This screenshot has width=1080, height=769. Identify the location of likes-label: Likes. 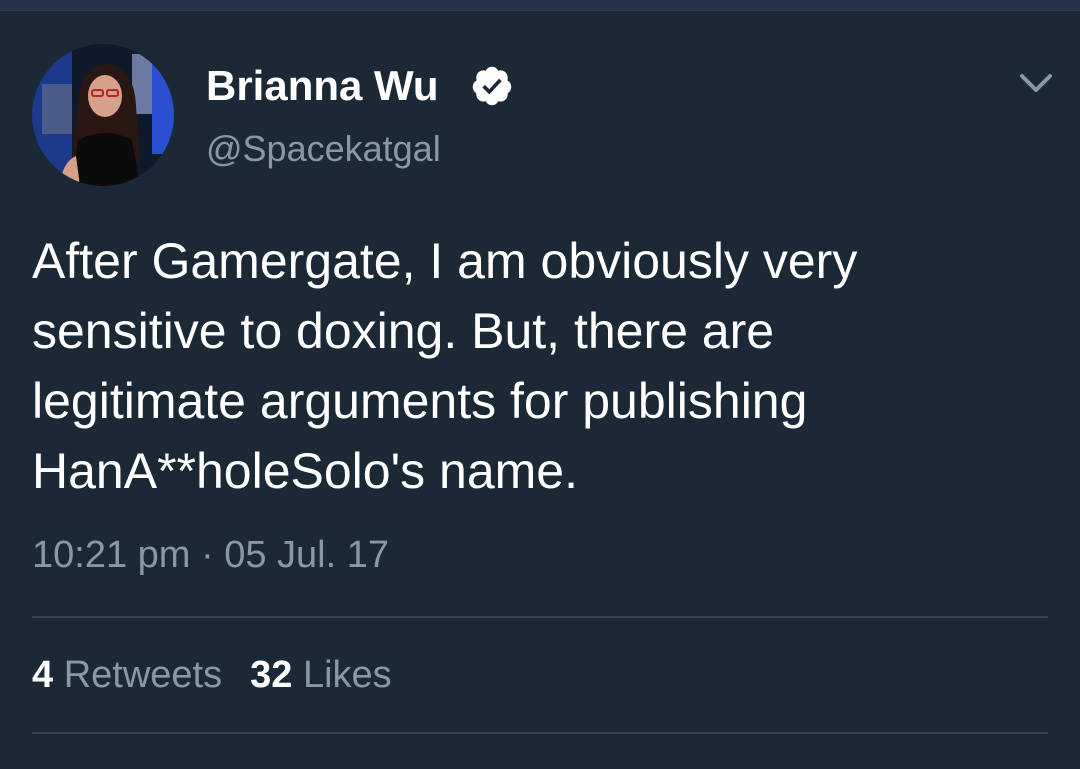
(347, 675).